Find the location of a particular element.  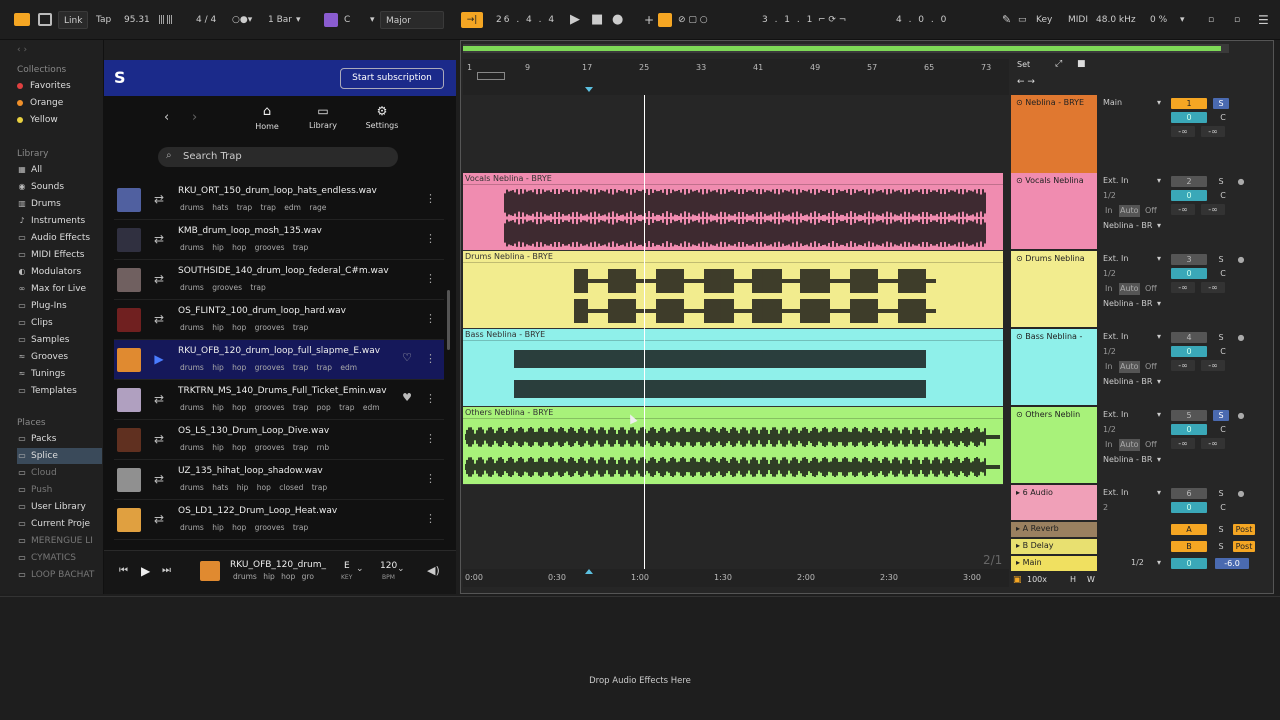

settings-nav: ⚙ Settings is located at coordinates (382, 117).